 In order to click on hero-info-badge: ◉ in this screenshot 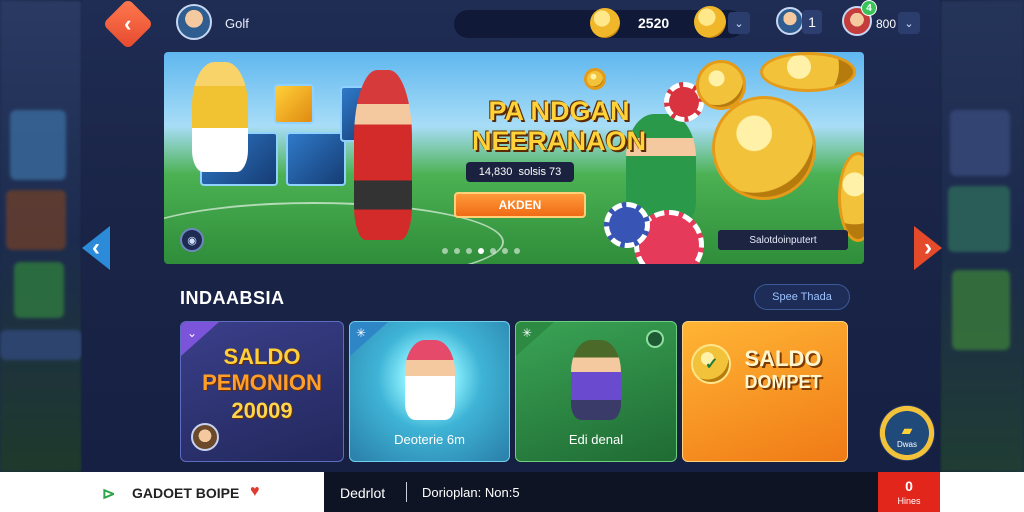, I will do `click(192, 240)`.